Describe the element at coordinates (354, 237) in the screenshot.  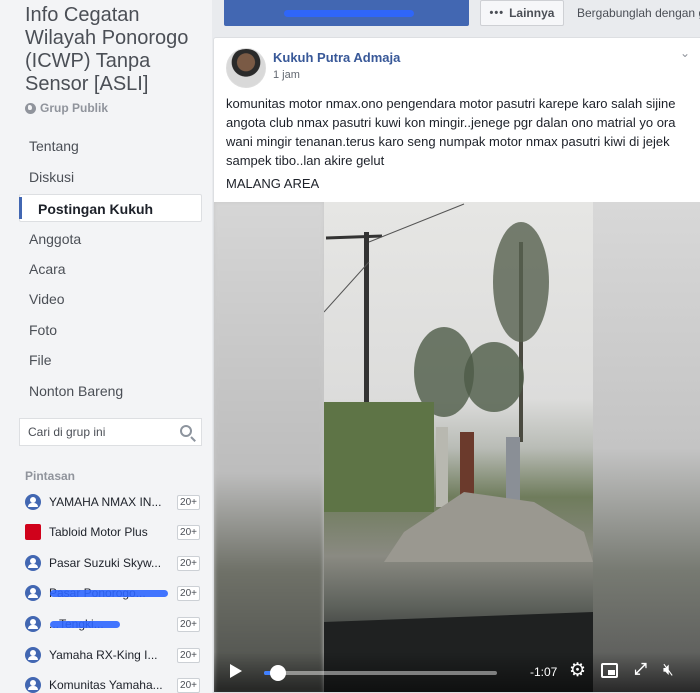
I see `pole-crossbar` at that location.